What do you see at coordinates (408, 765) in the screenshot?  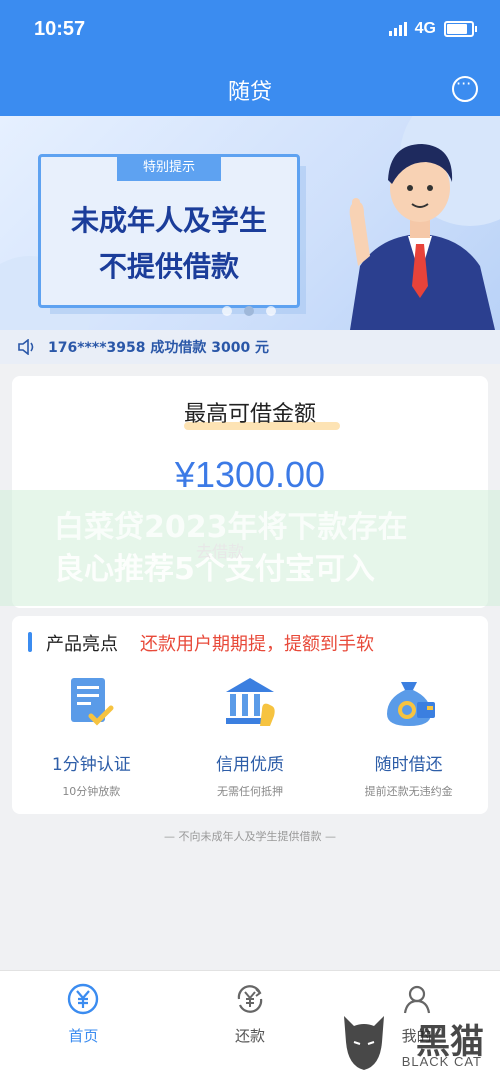 I see `feature-name: 随时借还` at bounding box center [408, 765].